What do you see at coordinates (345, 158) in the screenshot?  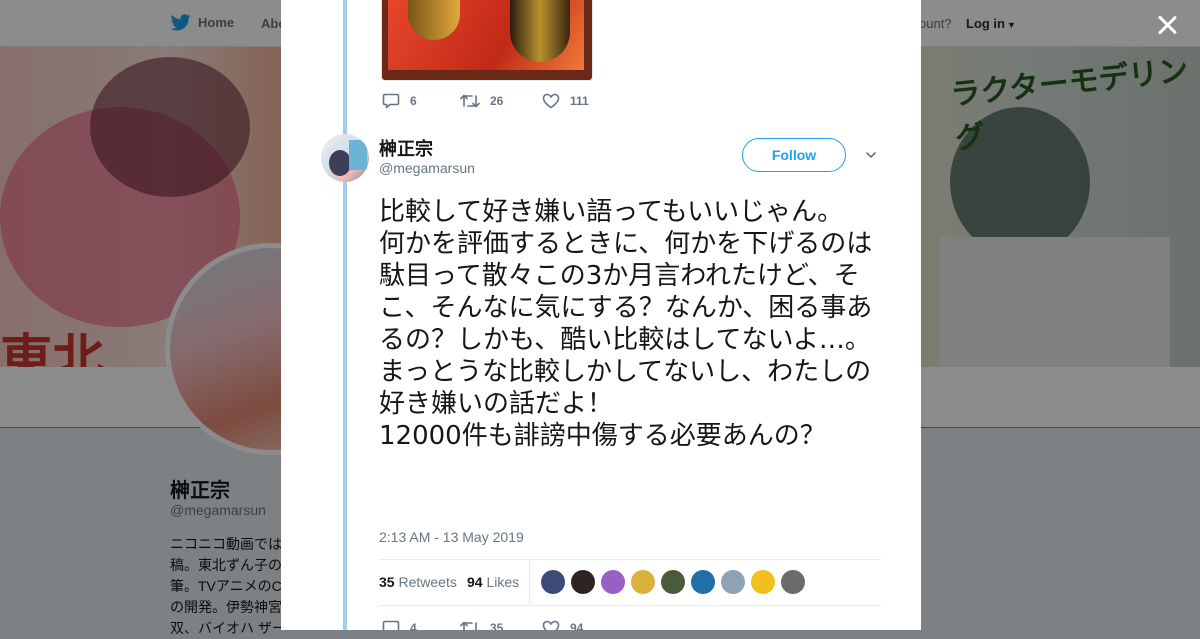 I see `author-avatar` at bounding box center [345, 158].